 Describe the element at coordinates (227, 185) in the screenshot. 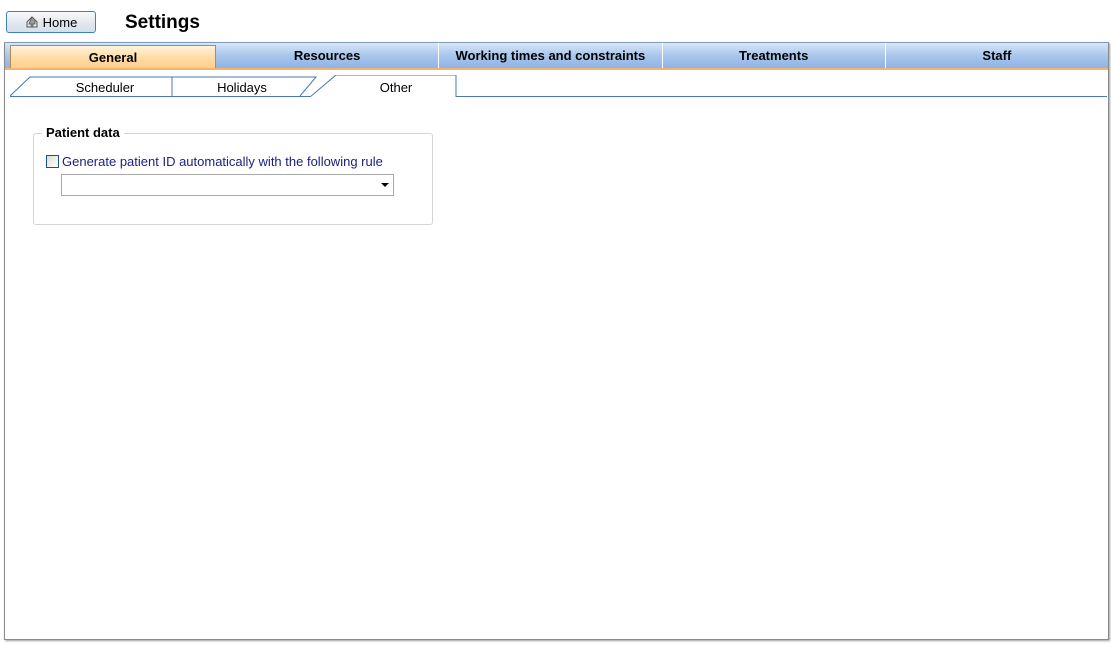

I see `patient-id-rule-dropdown` at that location.